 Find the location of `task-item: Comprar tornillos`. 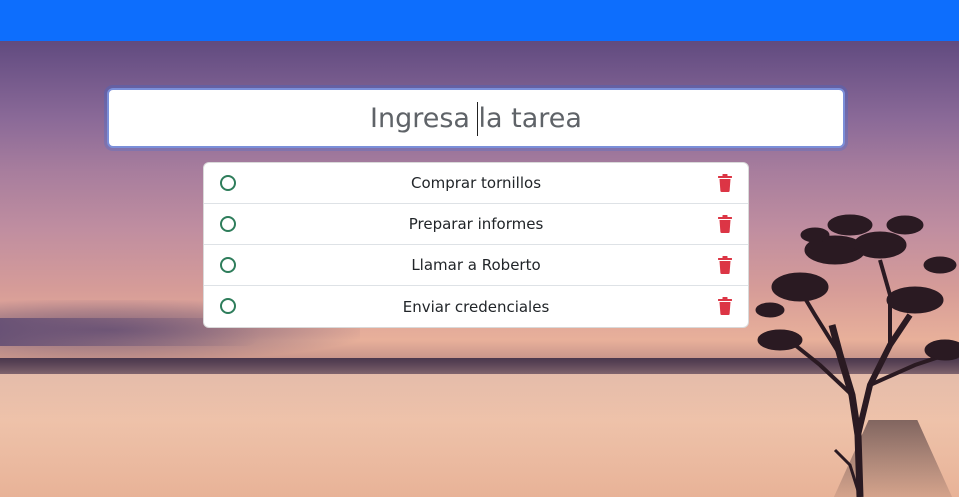

task-item: Comprar tornillos is located at coordinates (476, 183).